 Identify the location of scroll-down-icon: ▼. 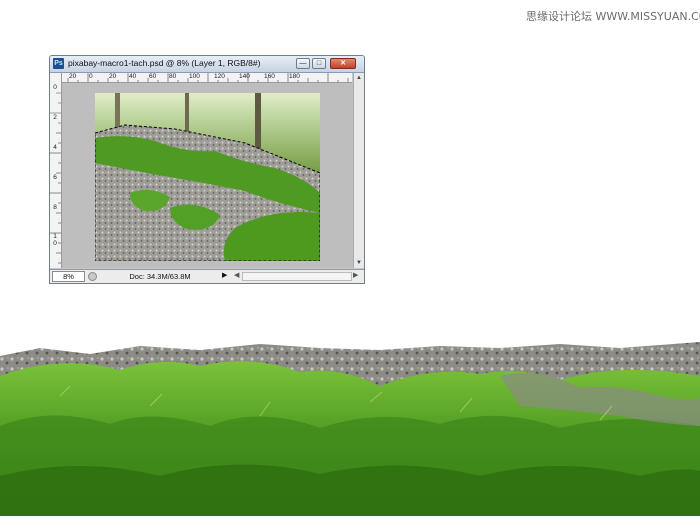
(359, 263).